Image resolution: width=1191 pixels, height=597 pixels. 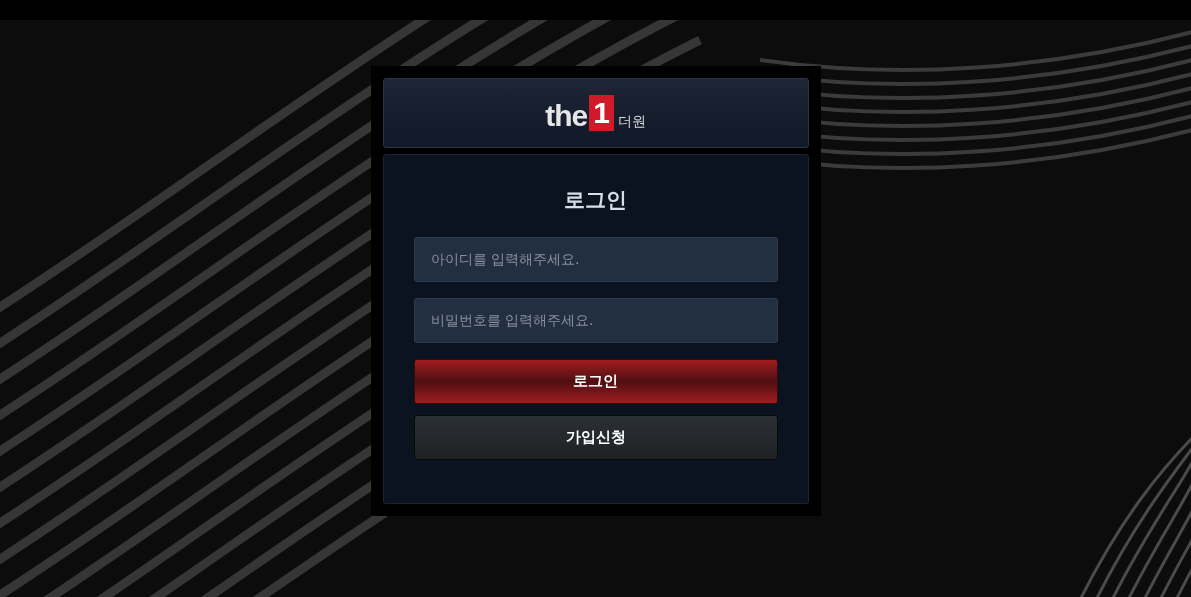 I want to click on login-button: 로그인, so click(x=595, y=381).